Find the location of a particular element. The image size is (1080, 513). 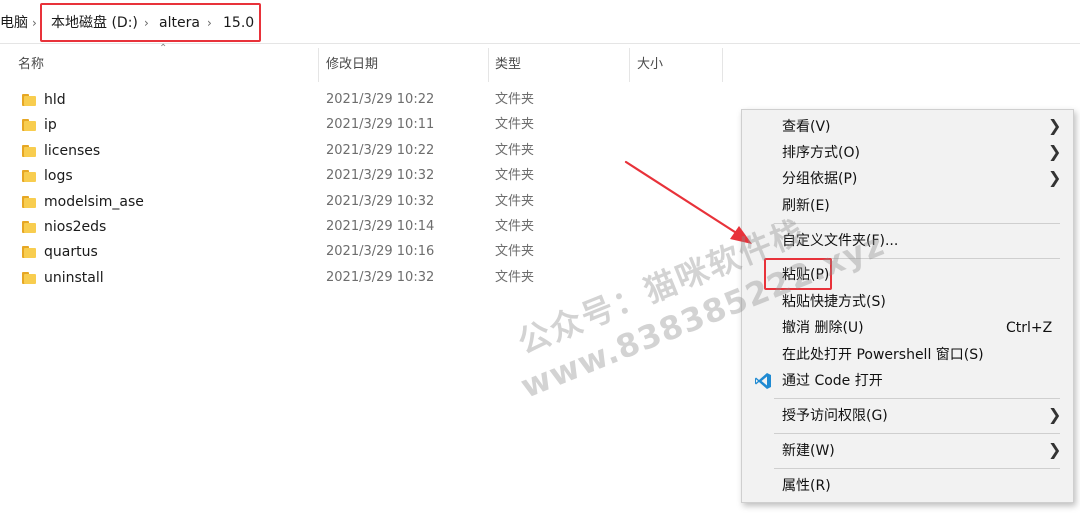

file-row-nios2eds: nios2eds 2021/3/29 10:14 文件夹 is located at coordinates (360, 227).